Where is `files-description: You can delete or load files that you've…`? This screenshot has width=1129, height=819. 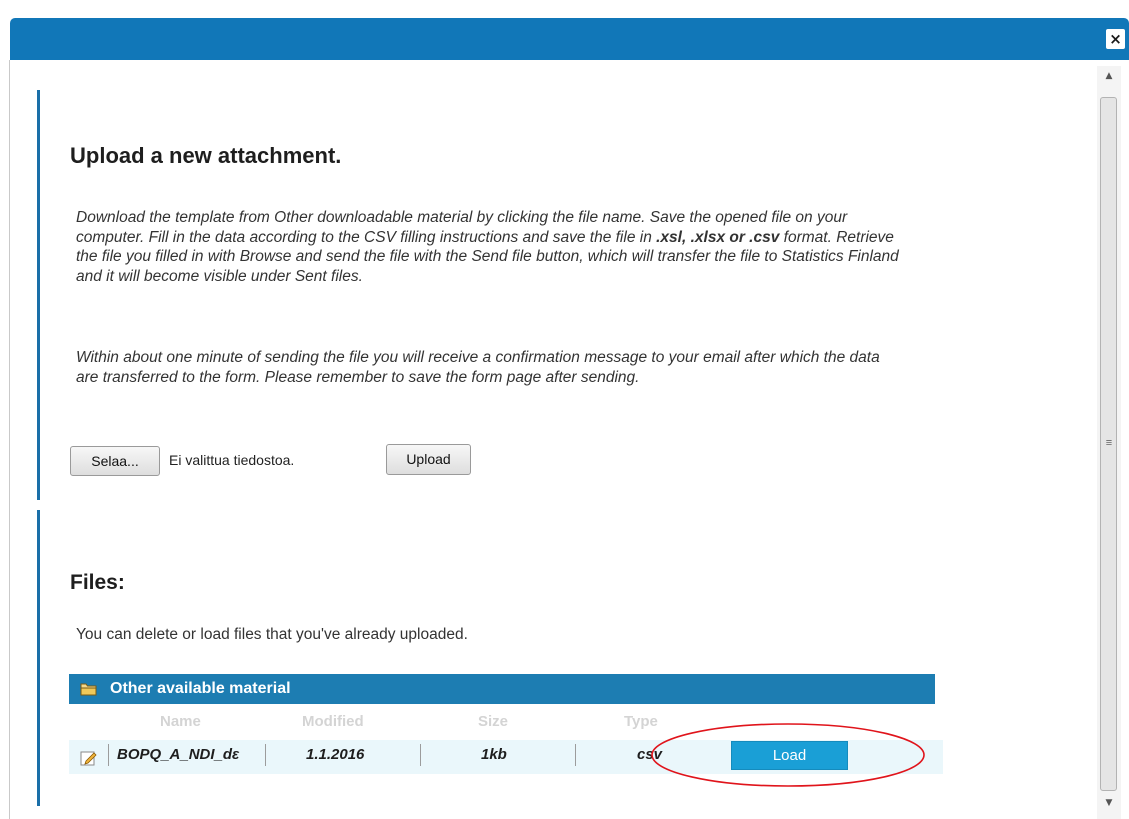 files-description: You can delete or load files that you've… is located at coordinates (272, 634).